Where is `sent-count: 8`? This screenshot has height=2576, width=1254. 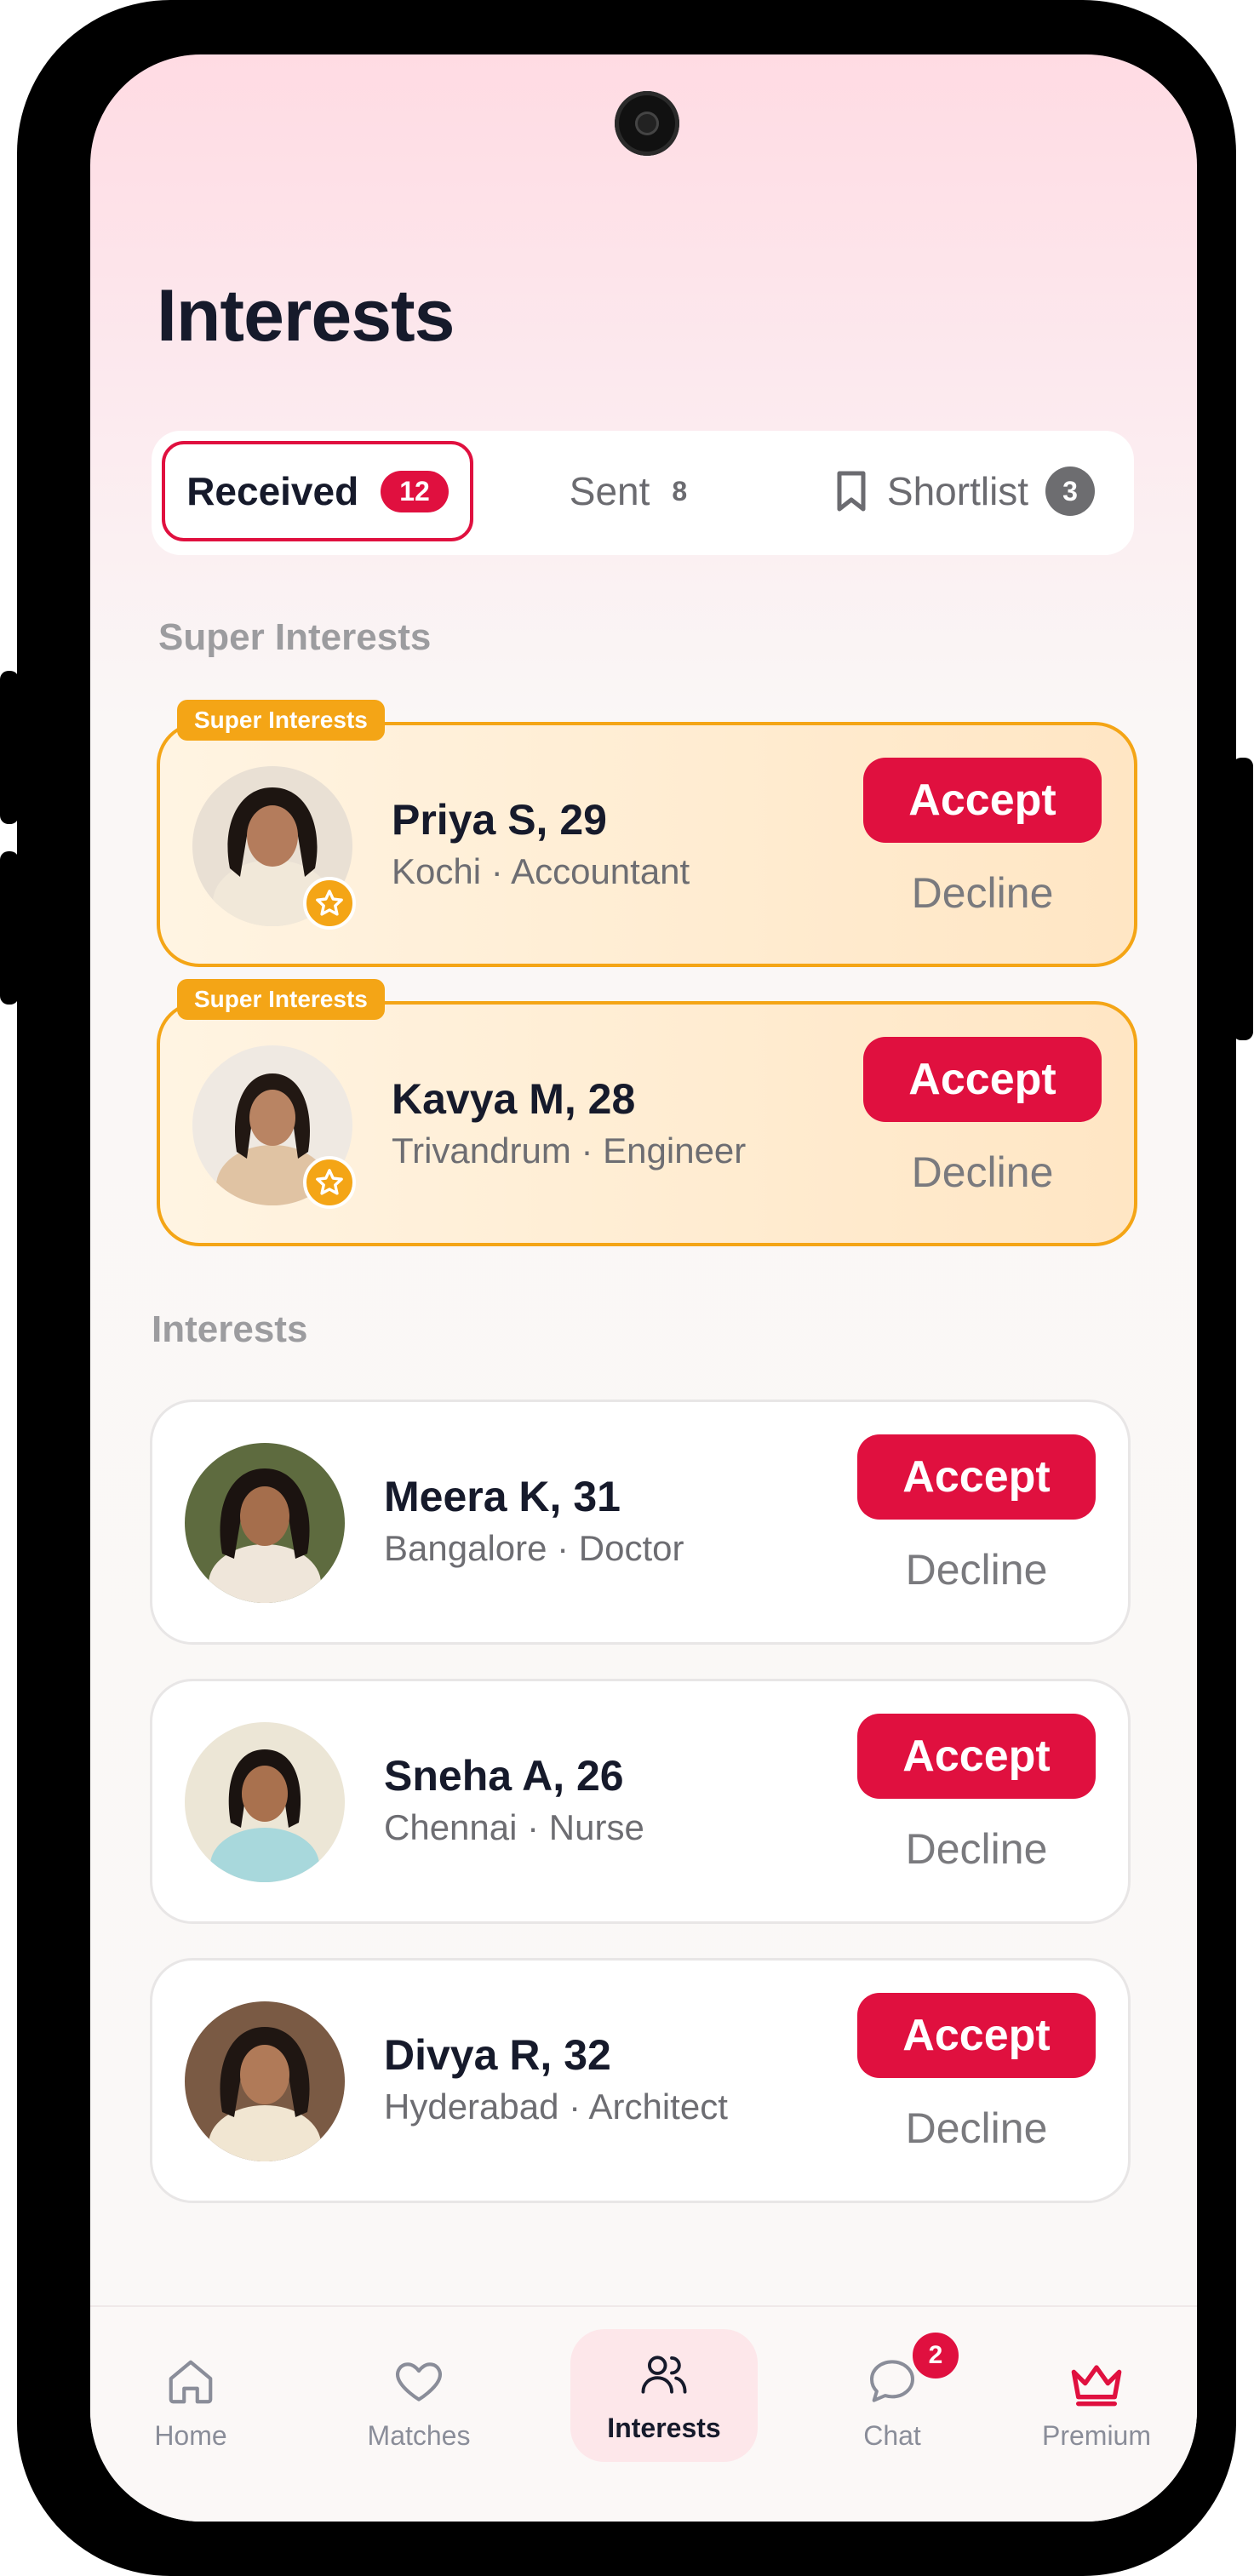 sent-count: 8 is located at coordinates (680, 491).